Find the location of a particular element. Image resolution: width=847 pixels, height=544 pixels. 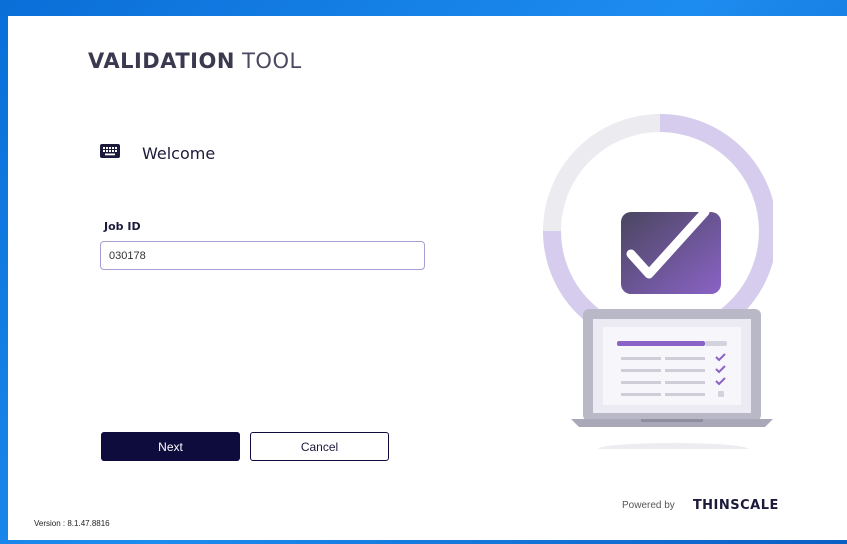

powered-by: Powered by THINSCALE is located at coordinates (700, 505).